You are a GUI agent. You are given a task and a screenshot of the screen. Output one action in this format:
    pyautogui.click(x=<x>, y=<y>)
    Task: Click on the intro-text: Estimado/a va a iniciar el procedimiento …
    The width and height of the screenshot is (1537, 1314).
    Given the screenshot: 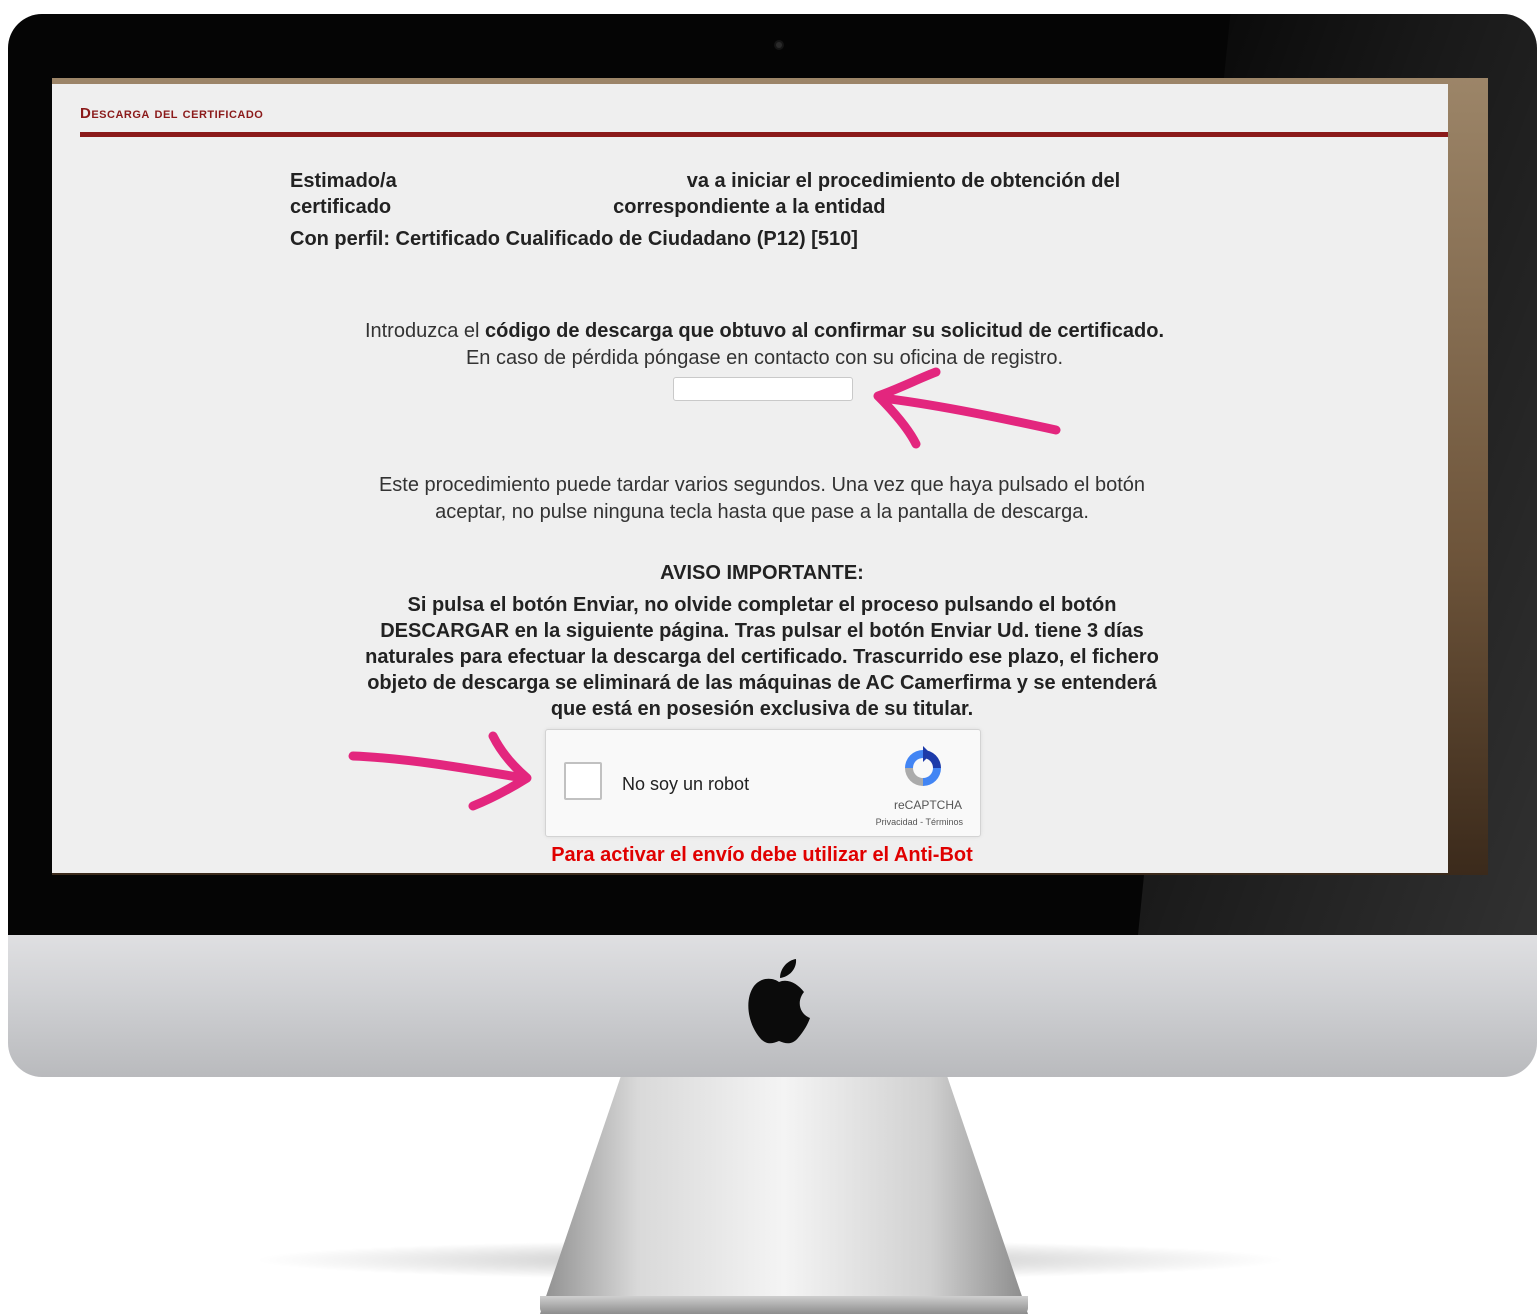 What is the action you would take?
    pyautogui.click(x=770, y=210)
    